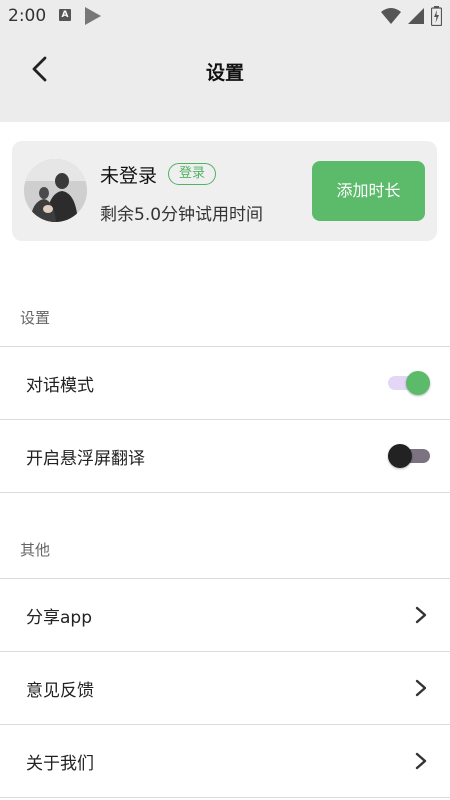 The height and width of the screenshot is (800, 450). I want to click on row-feedback: 意见反馈, so click(225, 687).